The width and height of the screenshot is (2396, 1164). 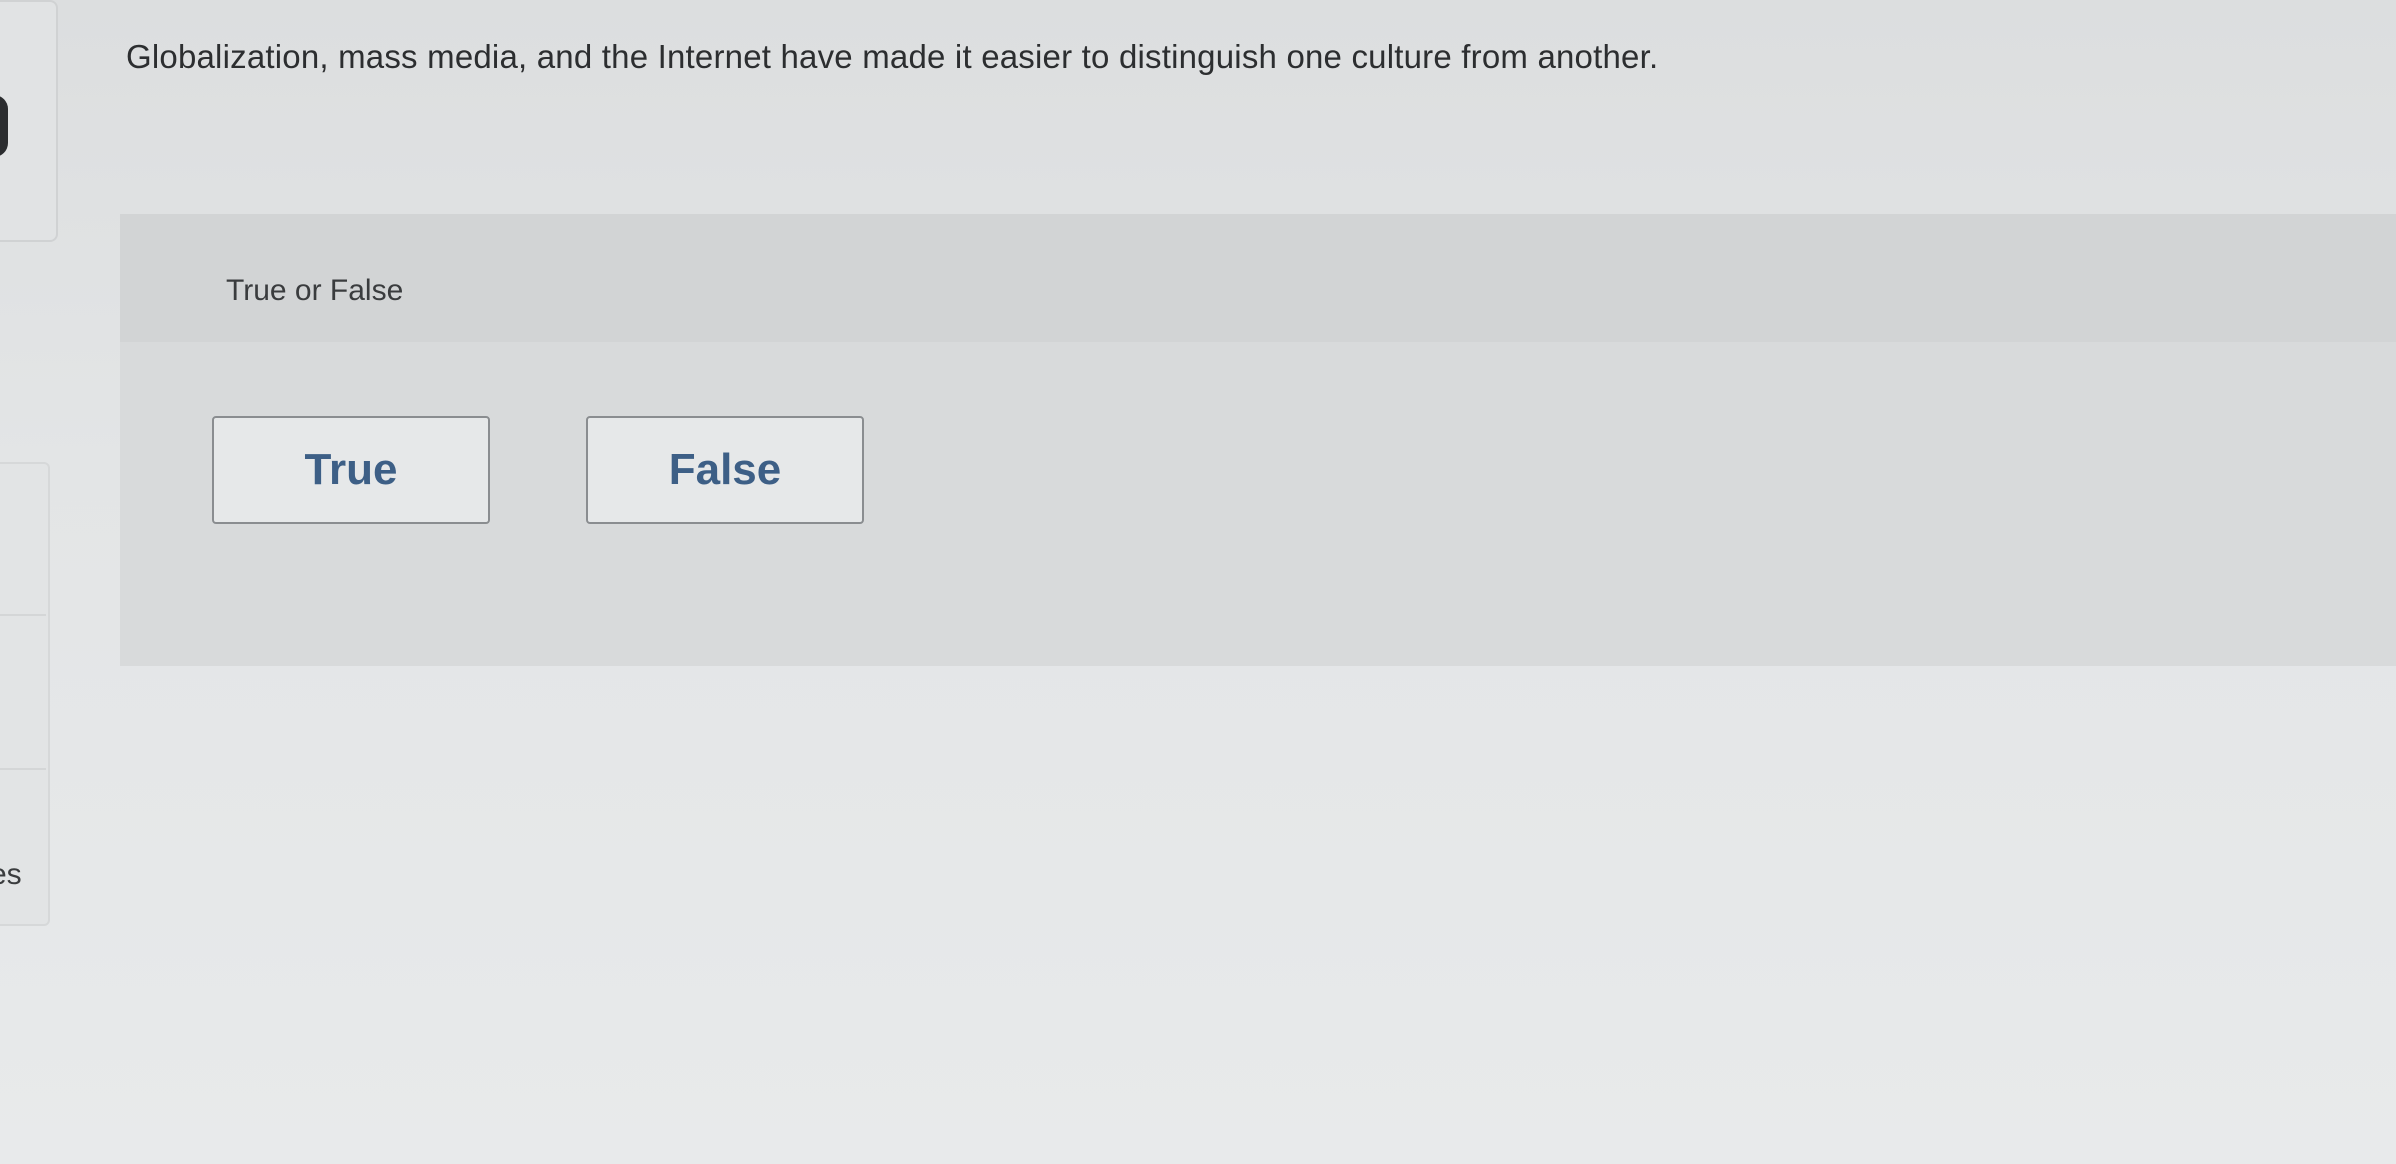 I want to click on sidebar-card-bottom, so click(x=25, y=694).